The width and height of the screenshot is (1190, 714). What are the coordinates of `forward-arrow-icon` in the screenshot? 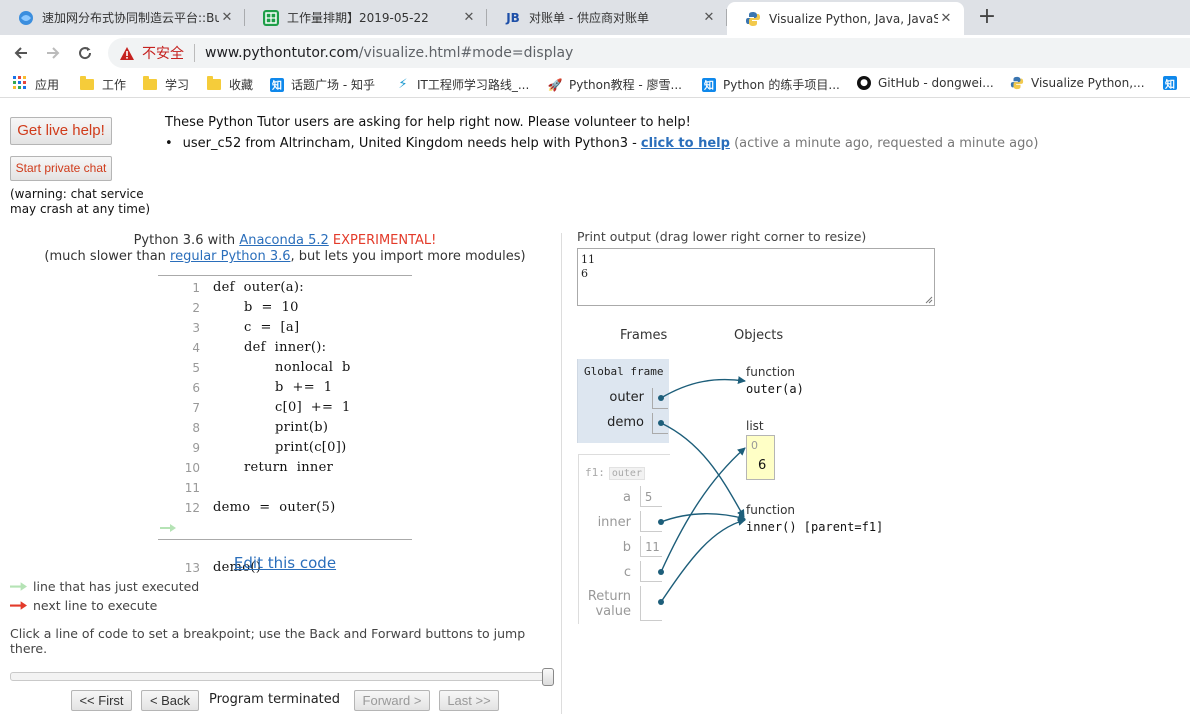 It's located at (53, 53).